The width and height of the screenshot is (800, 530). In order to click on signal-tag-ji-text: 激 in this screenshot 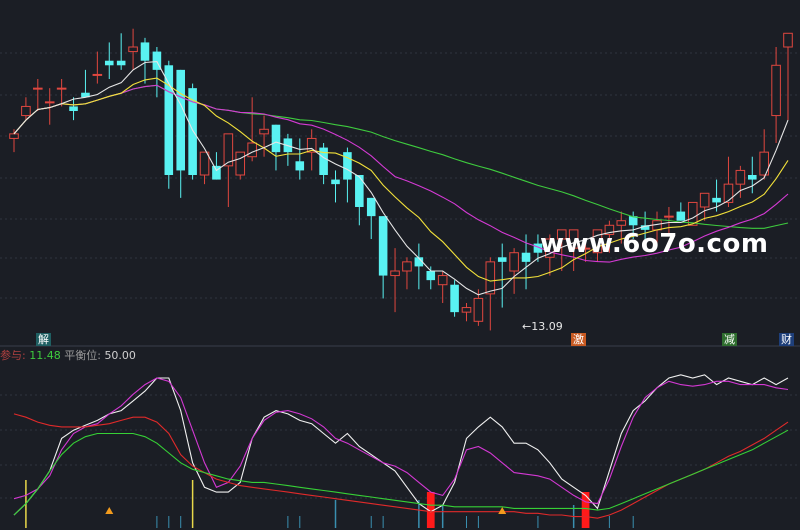, I will do `click(578, 339)`.